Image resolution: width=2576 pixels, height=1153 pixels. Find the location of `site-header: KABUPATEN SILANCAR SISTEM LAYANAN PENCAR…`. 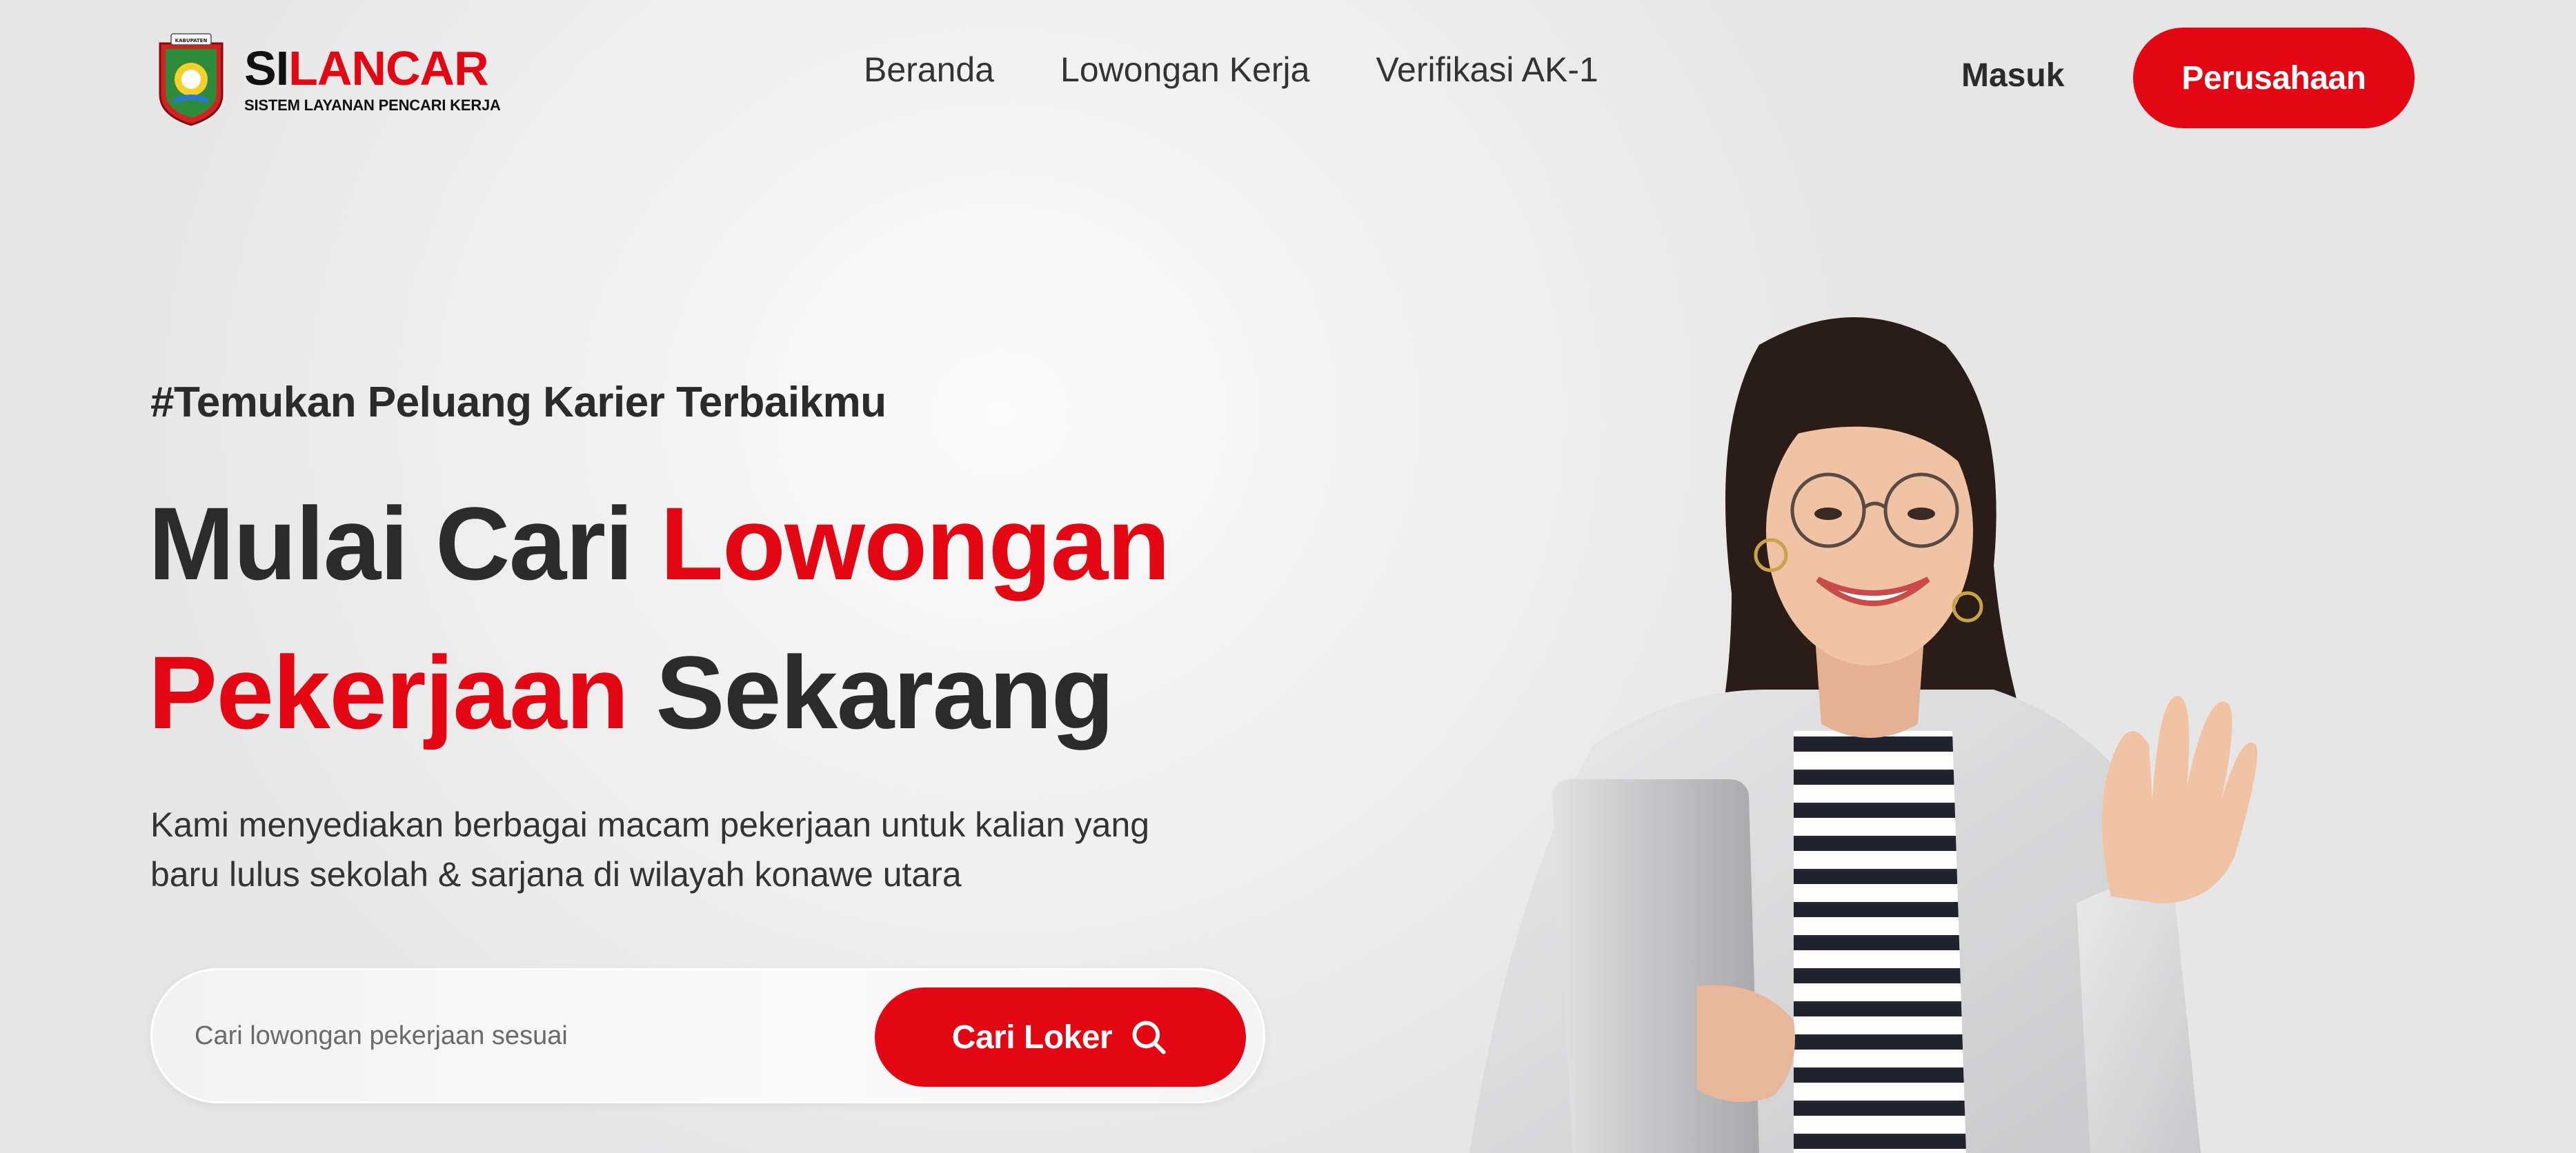

site-header: KABUPATEN SILANCAR SISTEM LAYANAN PENCAR… is located at coordinates (1288, 79).